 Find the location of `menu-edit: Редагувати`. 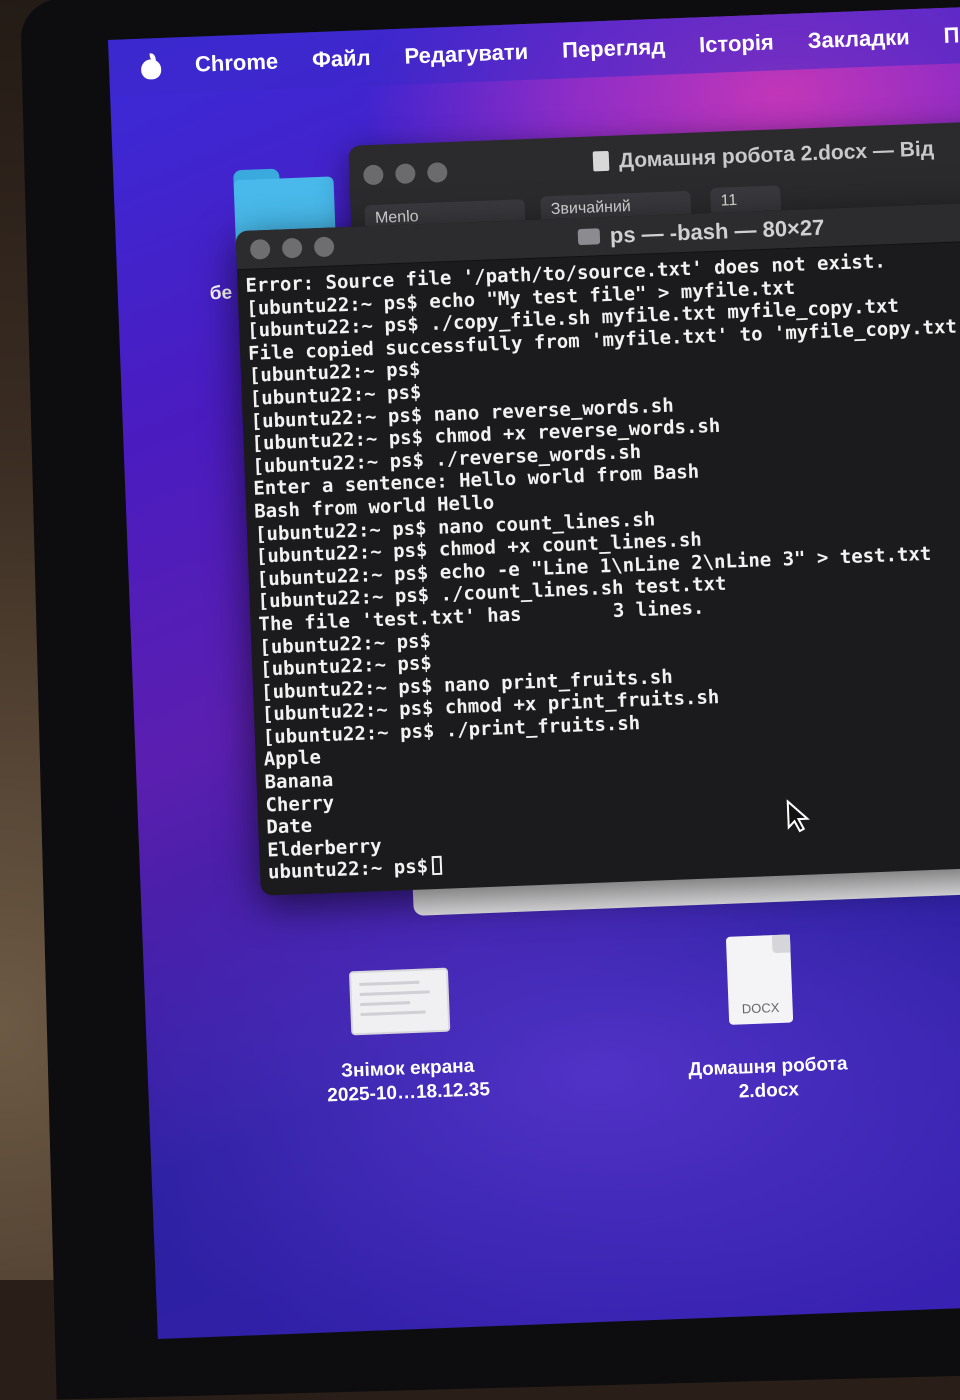

menu-edit: Редагувати is located at coordinates (466, 54).